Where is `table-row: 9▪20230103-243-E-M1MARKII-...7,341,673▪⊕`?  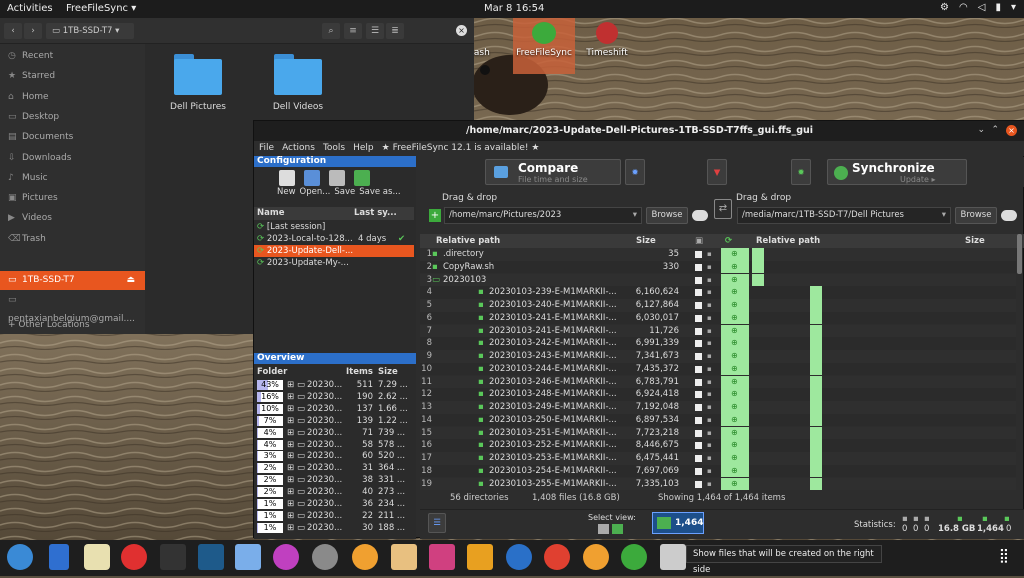 table-row: 9▪20230103-243-E-M1MARKII-...7,341,673▪⊕ is located at coordinates (718, 356).